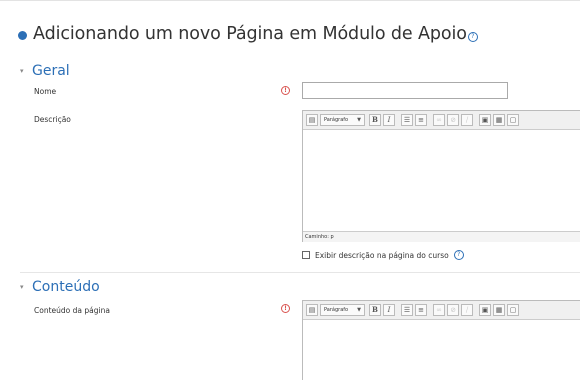  What do you see at coordinates (66, 287) in the screenshot?
I see `section-content-title: Conteúdo` at bounding box center [66, 287].